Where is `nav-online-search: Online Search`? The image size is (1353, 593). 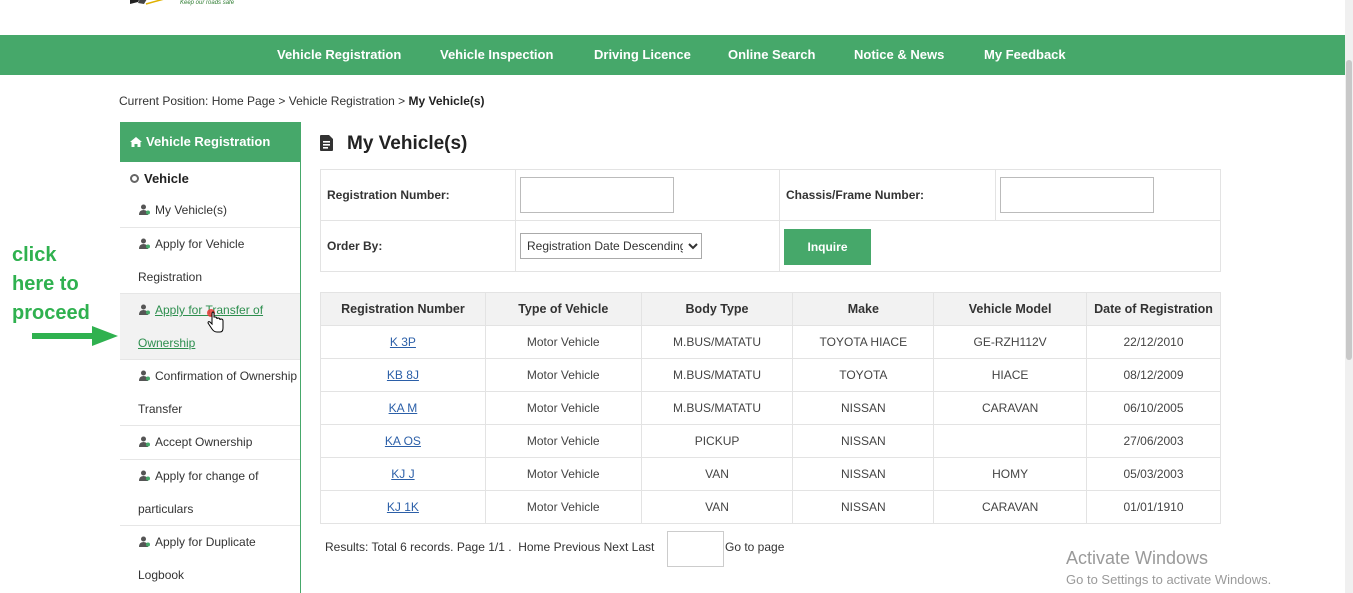 nav-online-search: Online Search is located at coordinates (771, 55).